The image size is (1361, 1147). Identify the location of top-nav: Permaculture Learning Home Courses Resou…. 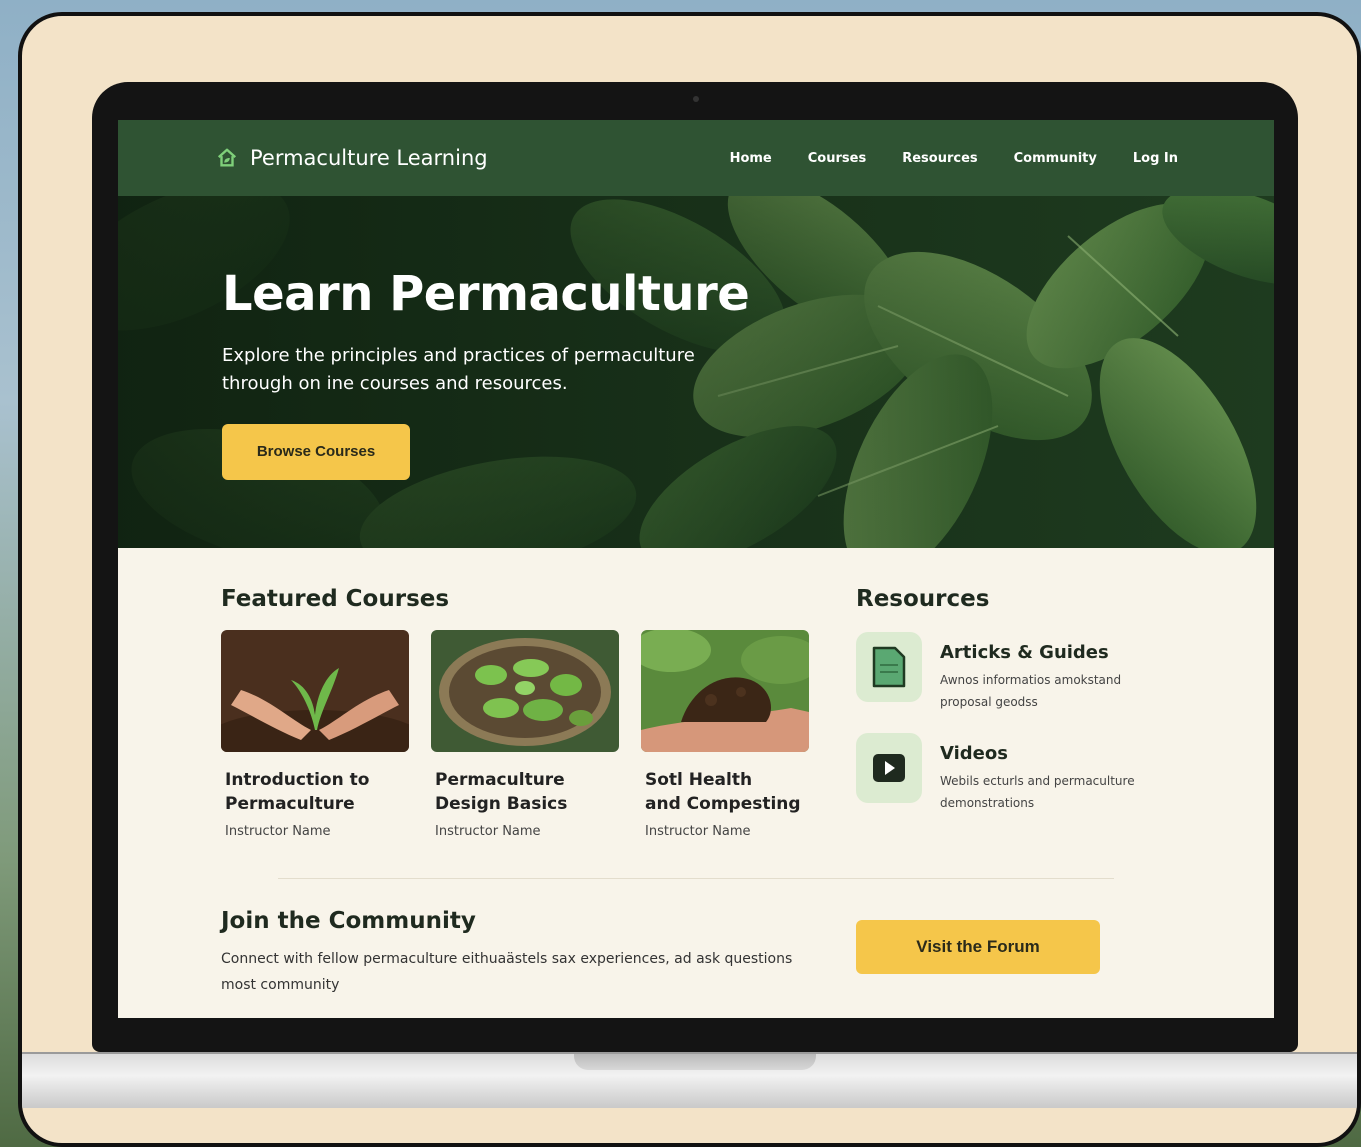
(696, 158).